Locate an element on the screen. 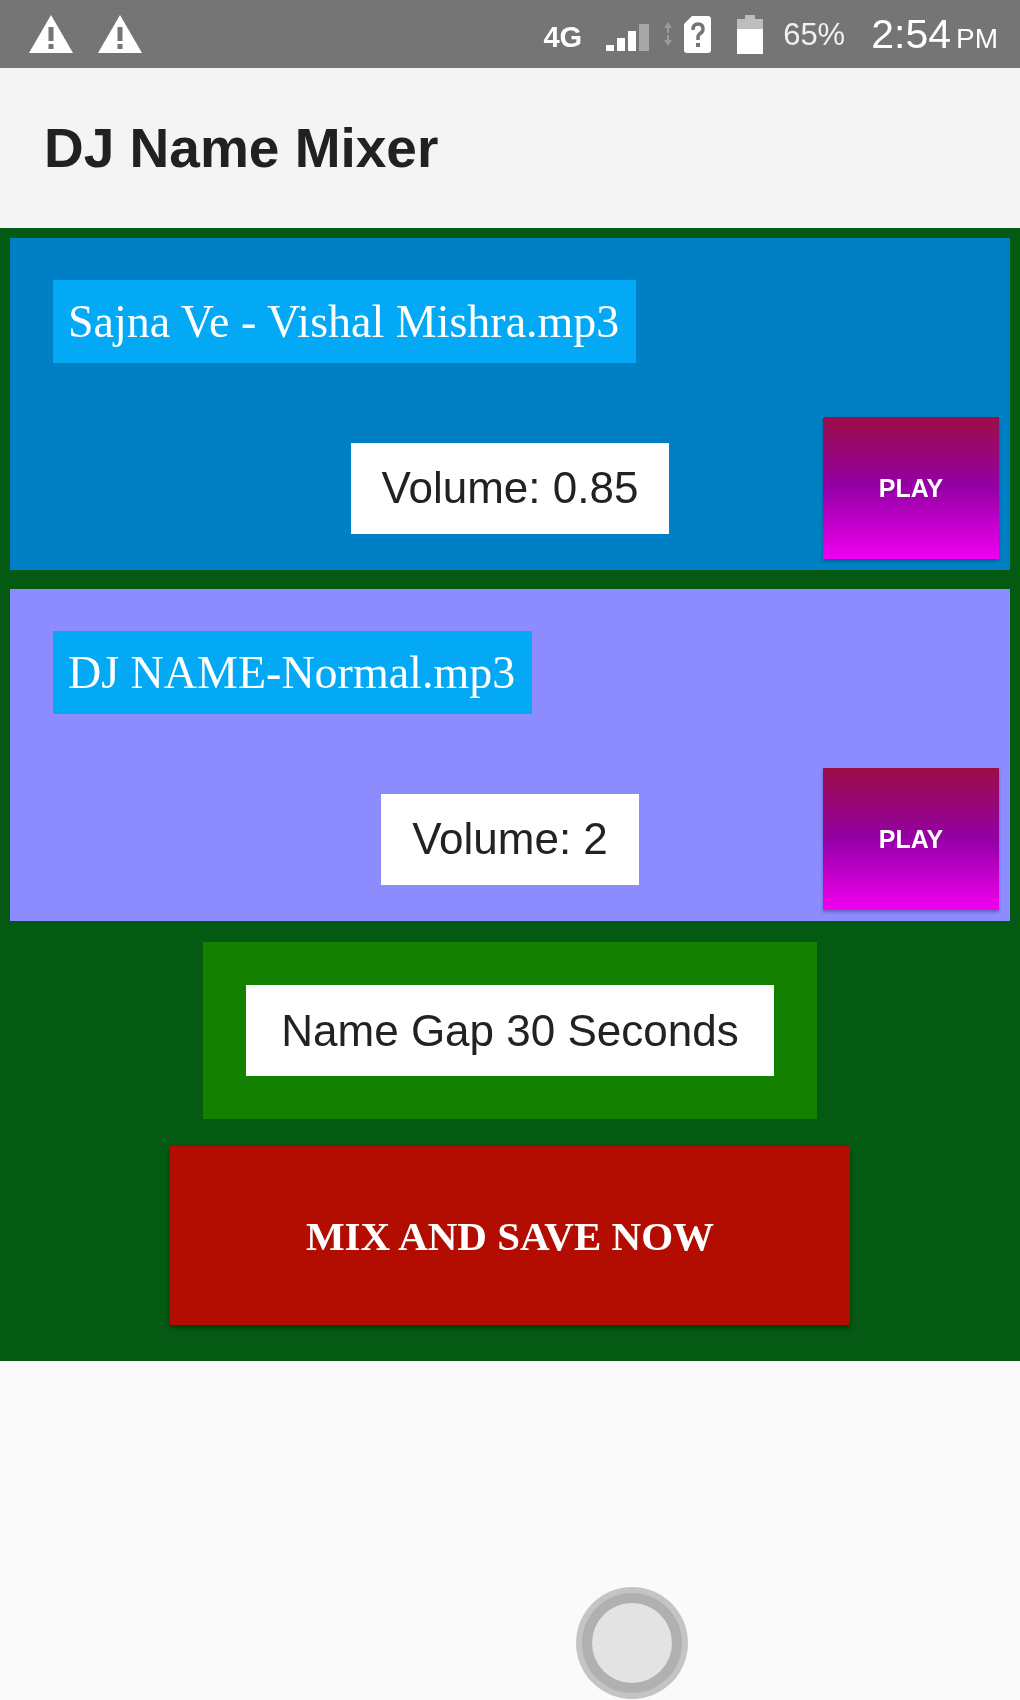 This screenshot has width=1020, height=1700. file-name-label: DJ NAME-Normal.mp3 is located at coordinates (293, 672).